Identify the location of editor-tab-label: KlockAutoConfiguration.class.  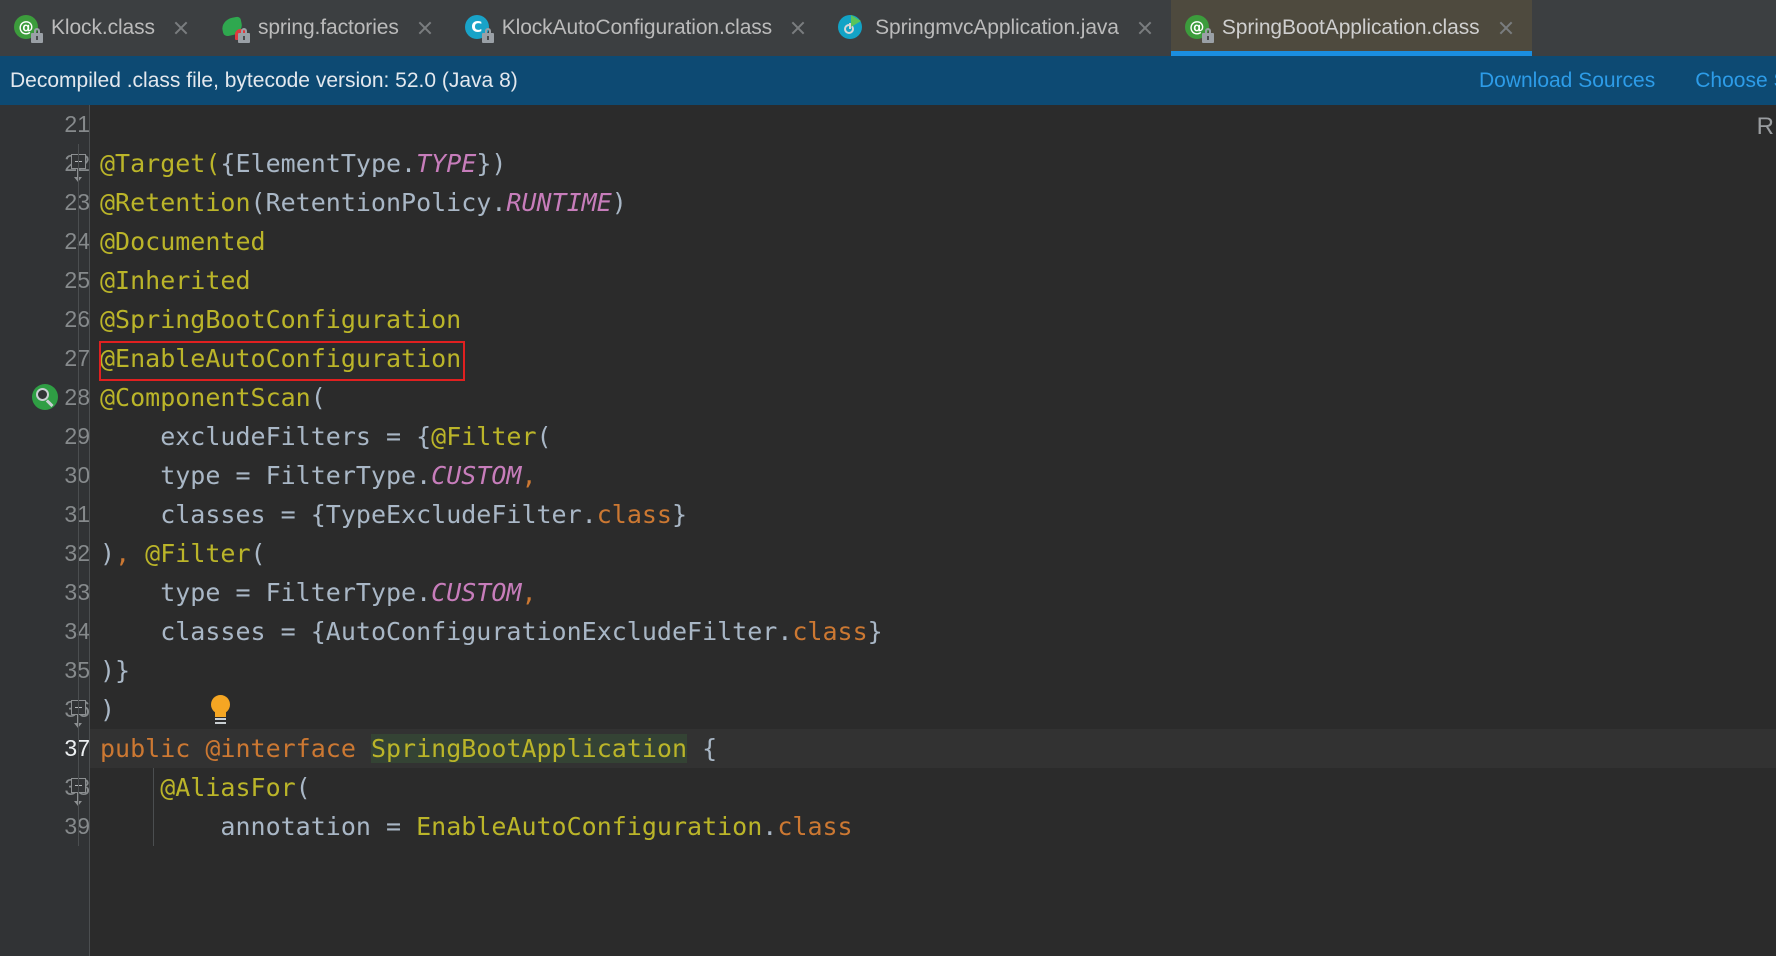
(637, 27).